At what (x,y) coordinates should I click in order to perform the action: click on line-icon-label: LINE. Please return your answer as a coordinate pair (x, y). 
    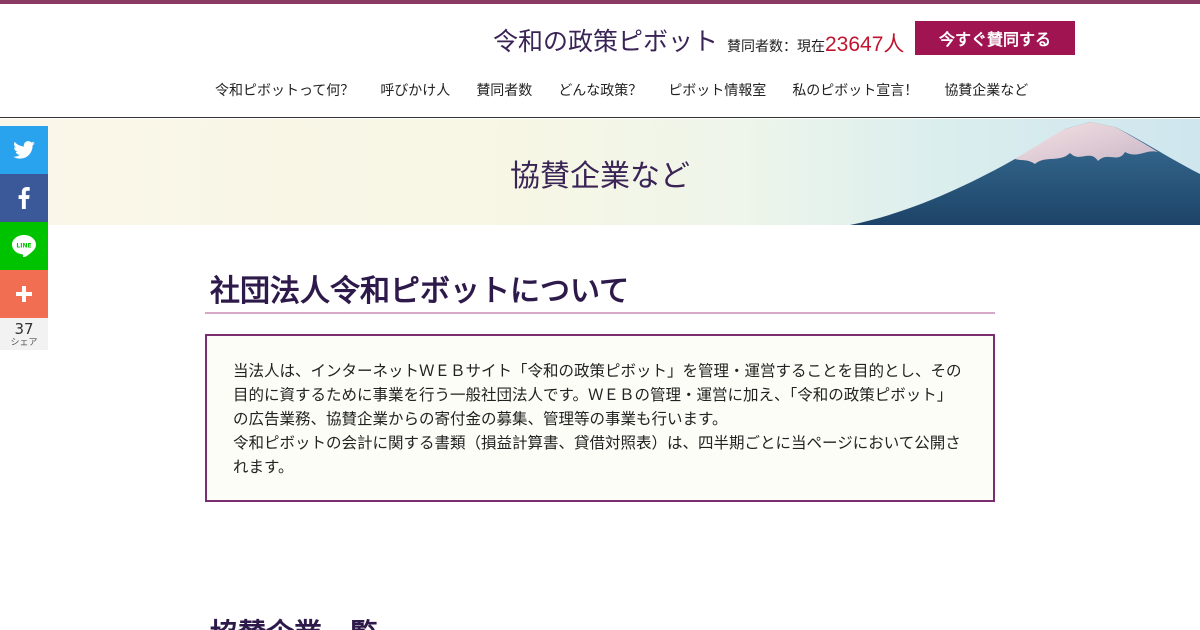
    Looking at the image, I should click on (23, 246).